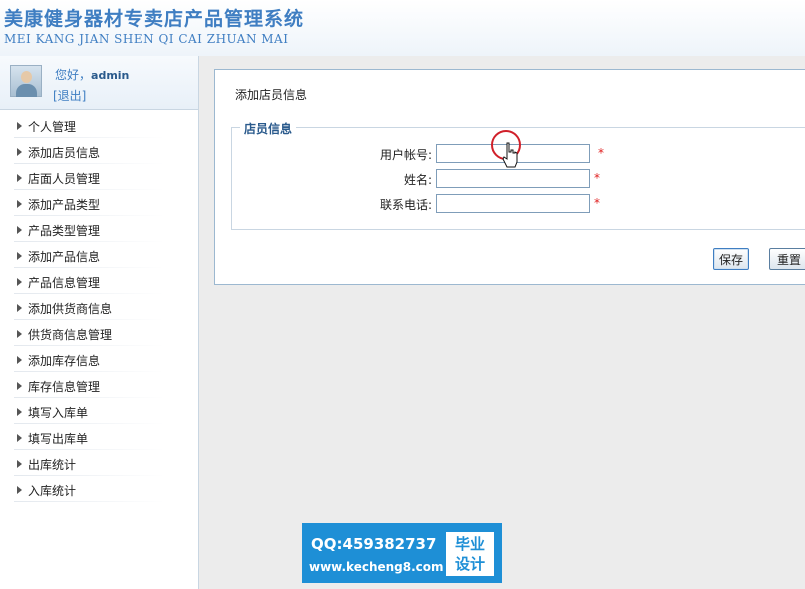 Image resolution: width=805 pixels, height=589 pixels. I want to click on sidebar-item: 添加店员信息, so click(99, 152).